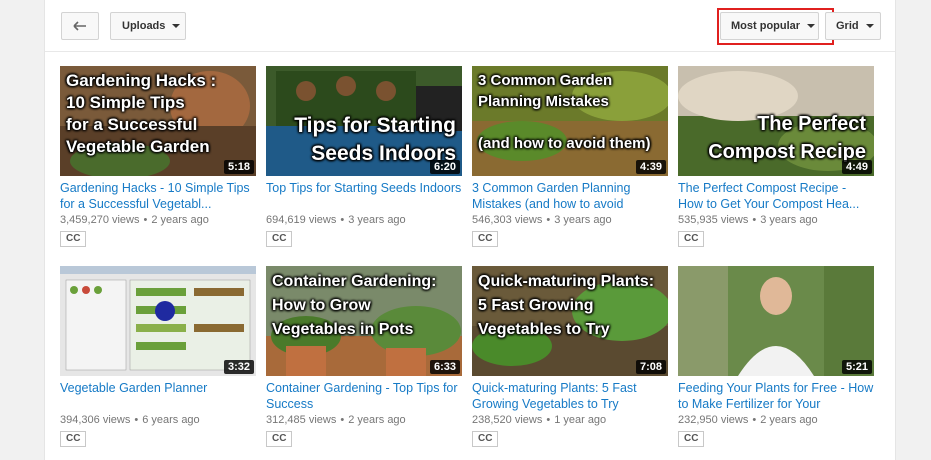 The image size is (931, 460). Describe the element at coordinates (856, 167) in the screenshot. I see `video-duration: 4:49` at that location.